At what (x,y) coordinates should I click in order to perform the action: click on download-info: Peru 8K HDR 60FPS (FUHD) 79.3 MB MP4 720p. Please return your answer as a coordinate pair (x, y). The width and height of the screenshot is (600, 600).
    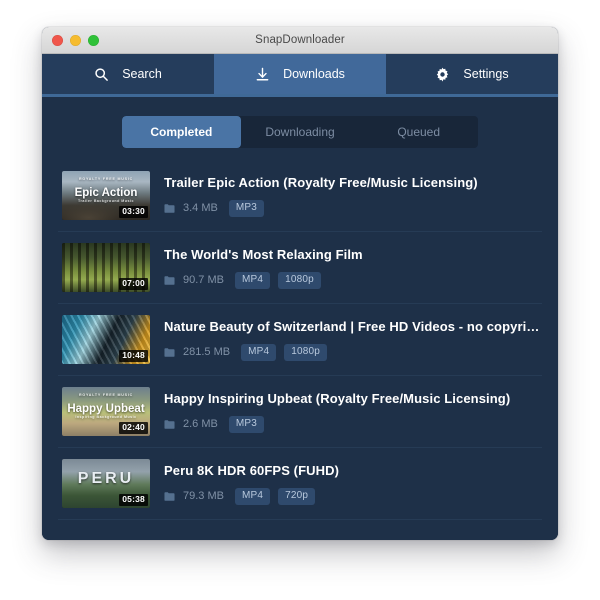
    Looking at the image, I should click on (353, 484).